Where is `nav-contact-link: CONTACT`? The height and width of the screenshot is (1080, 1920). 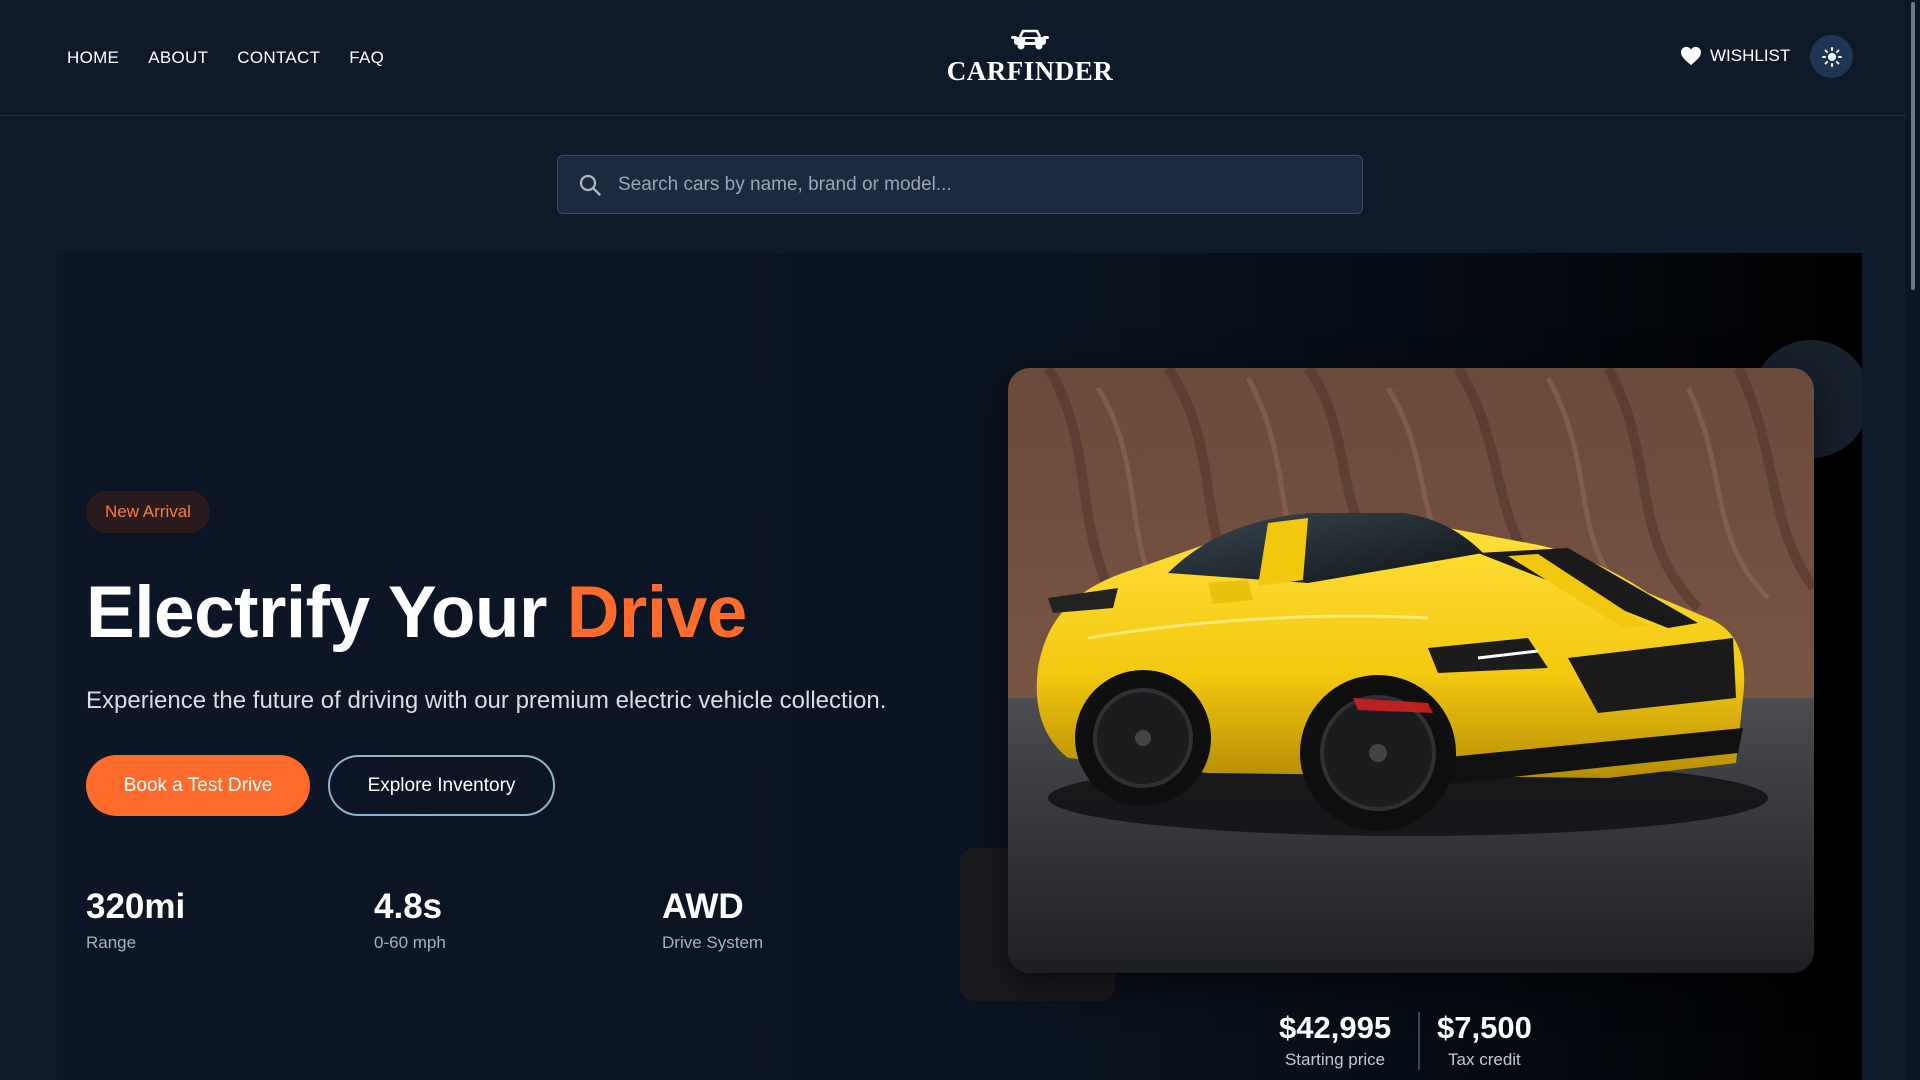 nav-contact-link: CONTACT is located at coordinates (278, 58).